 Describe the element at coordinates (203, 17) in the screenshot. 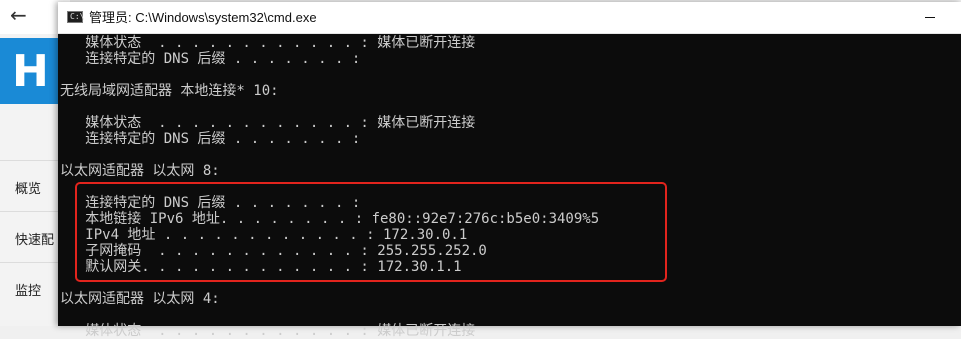

I see `window-title: 管理员: C:\Windows\system32\cmd.exe` at that location.